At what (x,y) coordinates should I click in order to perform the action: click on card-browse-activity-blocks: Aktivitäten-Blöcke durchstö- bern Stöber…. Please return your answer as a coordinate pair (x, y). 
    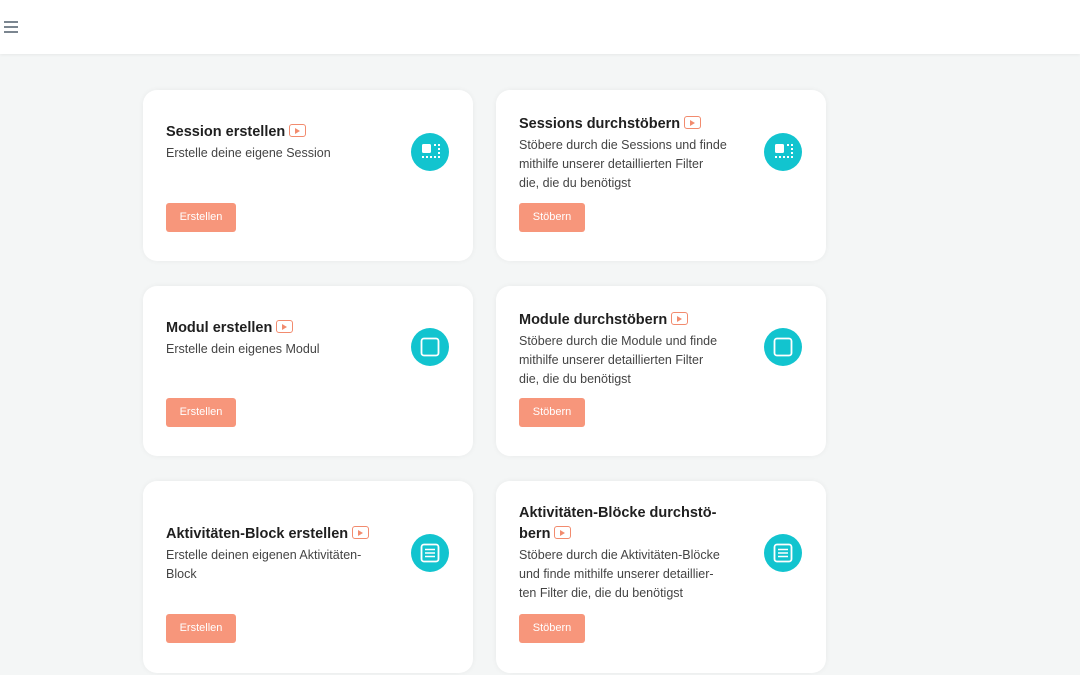
    Looking at the image, I should click on (661, 577).